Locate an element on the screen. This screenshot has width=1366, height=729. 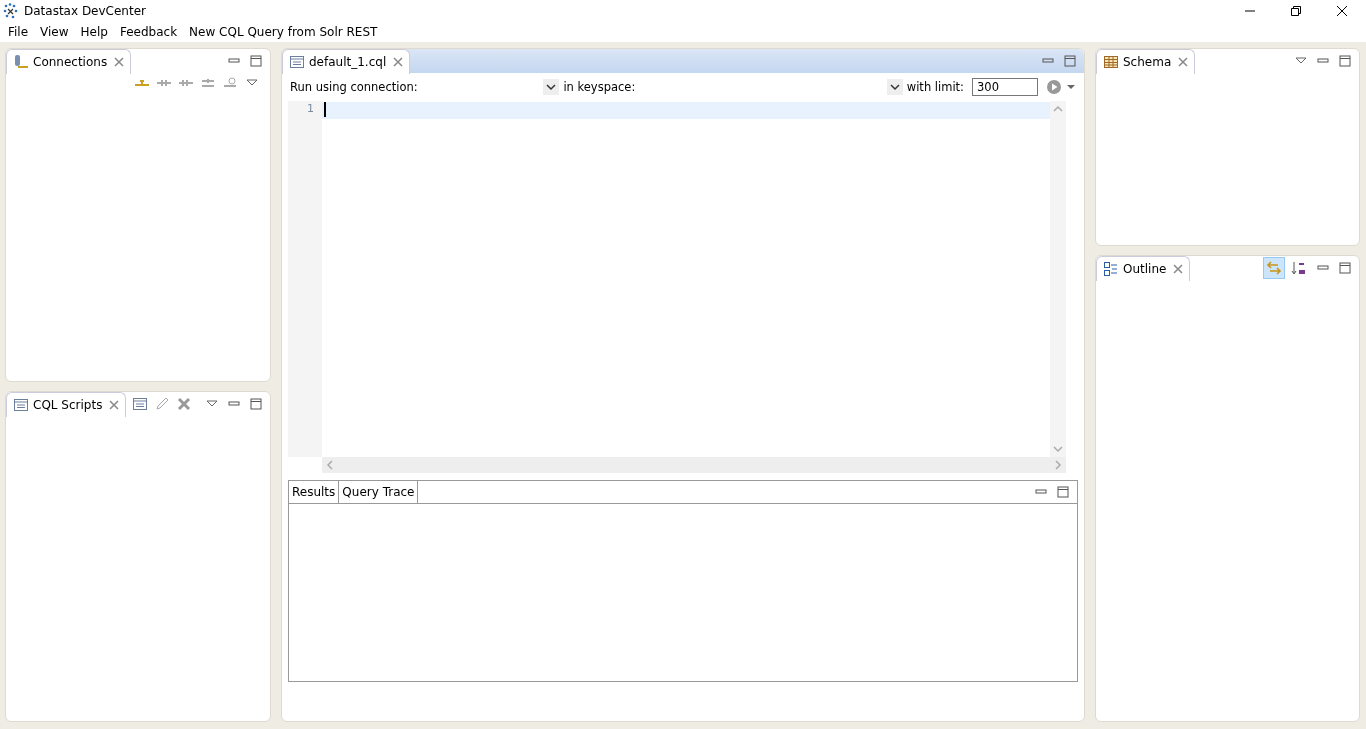
results-tab: Query Trace is located at coordinates (379, 492).